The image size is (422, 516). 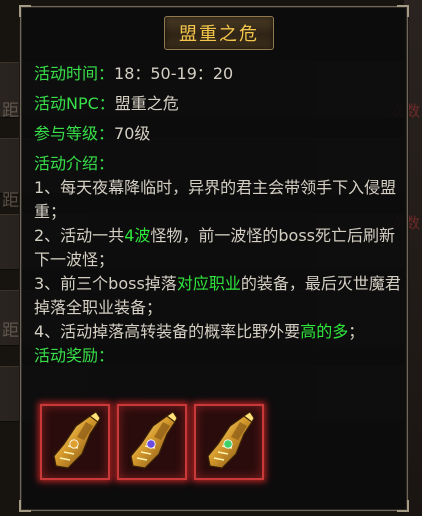 I want to click on intro-line-3: 3、前三个boss掉落对应职业的装备，最后灭世魔君掉落全职业装备；, so click(x=219, y=296).